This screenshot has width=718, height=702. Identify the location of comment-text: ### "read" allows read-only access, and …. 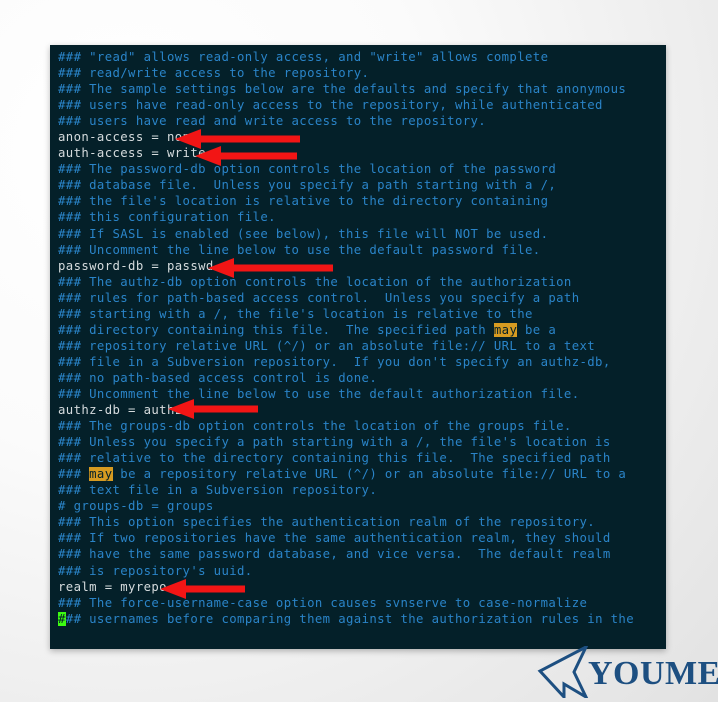
(303, 57).